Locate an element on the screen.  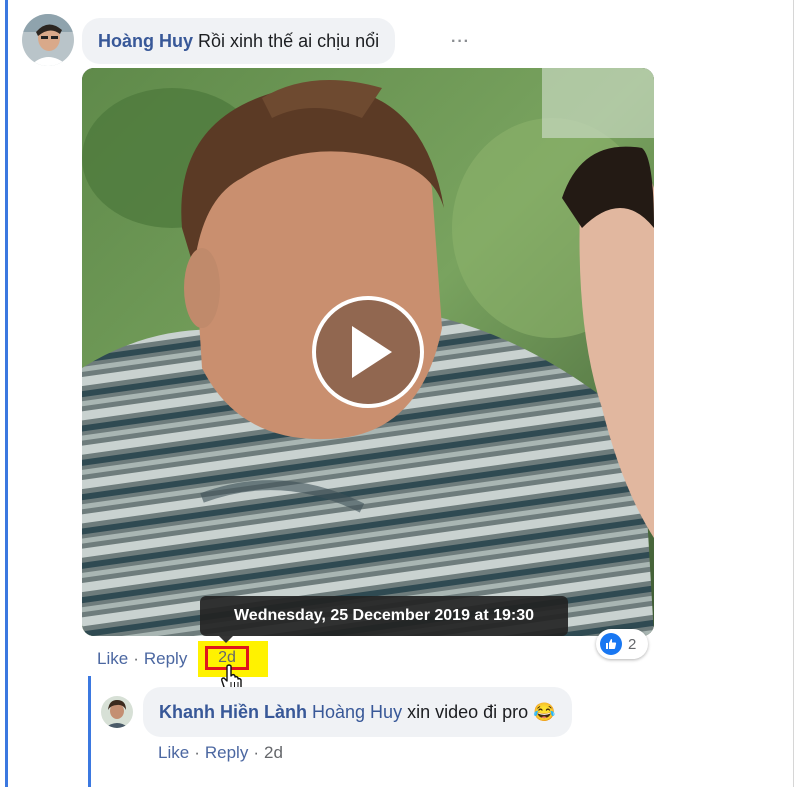
timestamp-tooltip: Wednesday, 25 December 2019 at 19:30 is located at coordinates (384, 616).